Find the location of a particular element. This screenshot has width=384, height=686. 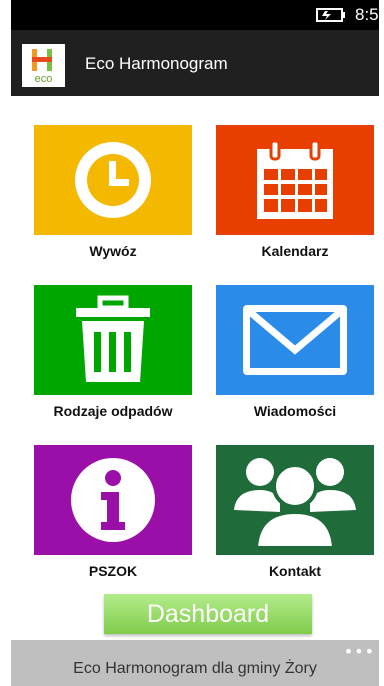

tile-kontakt-label: Kontakt is located at coordinates (295, 571).